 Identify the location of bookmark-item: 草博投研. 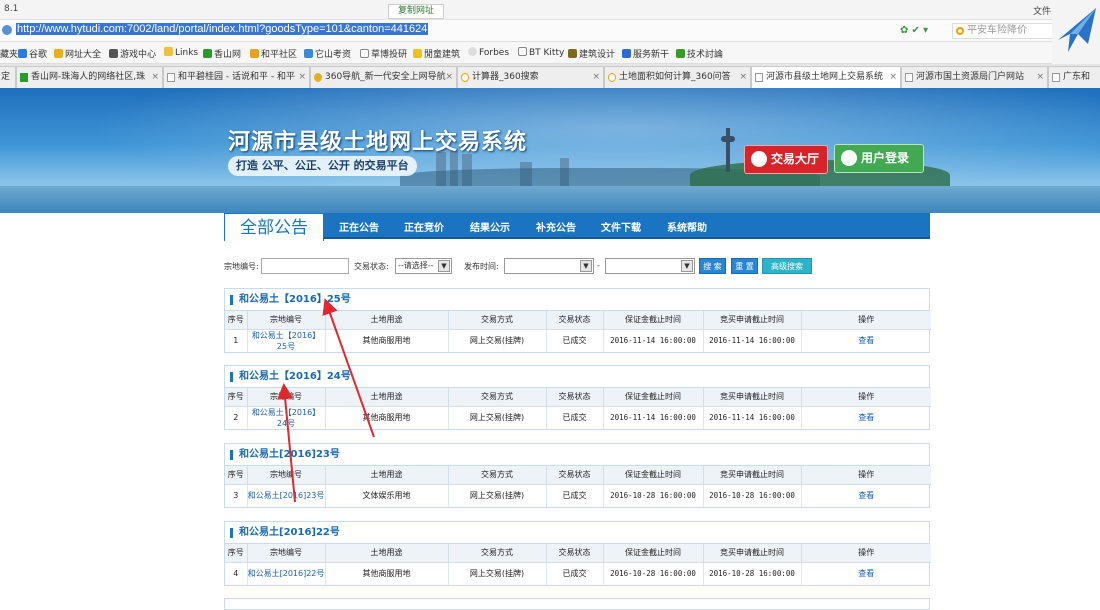
(383, 53).